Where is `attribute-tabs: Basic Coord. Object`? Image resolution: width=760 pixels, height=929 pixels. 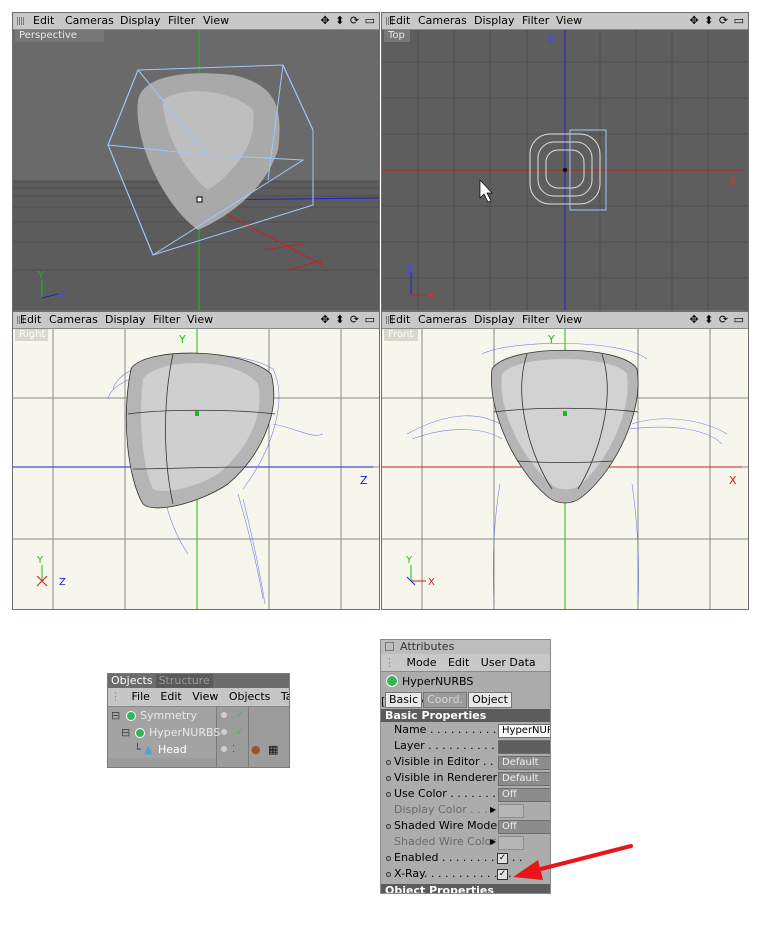 attribute-tabs: Basic Coord. Object is located at coordinates (467, 700).